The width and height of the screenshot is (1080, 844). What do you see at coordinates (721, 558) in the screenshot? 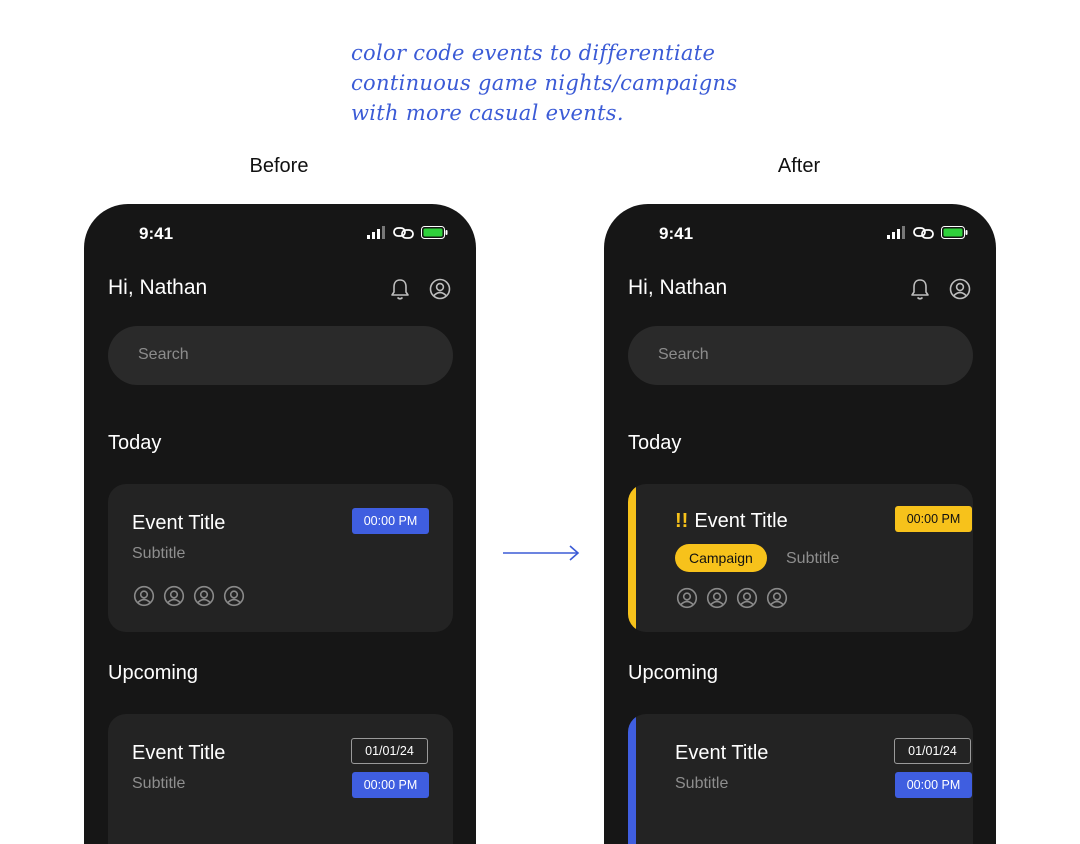
I see `campaign-tag: Campaign` at bounding box center [721, 558].